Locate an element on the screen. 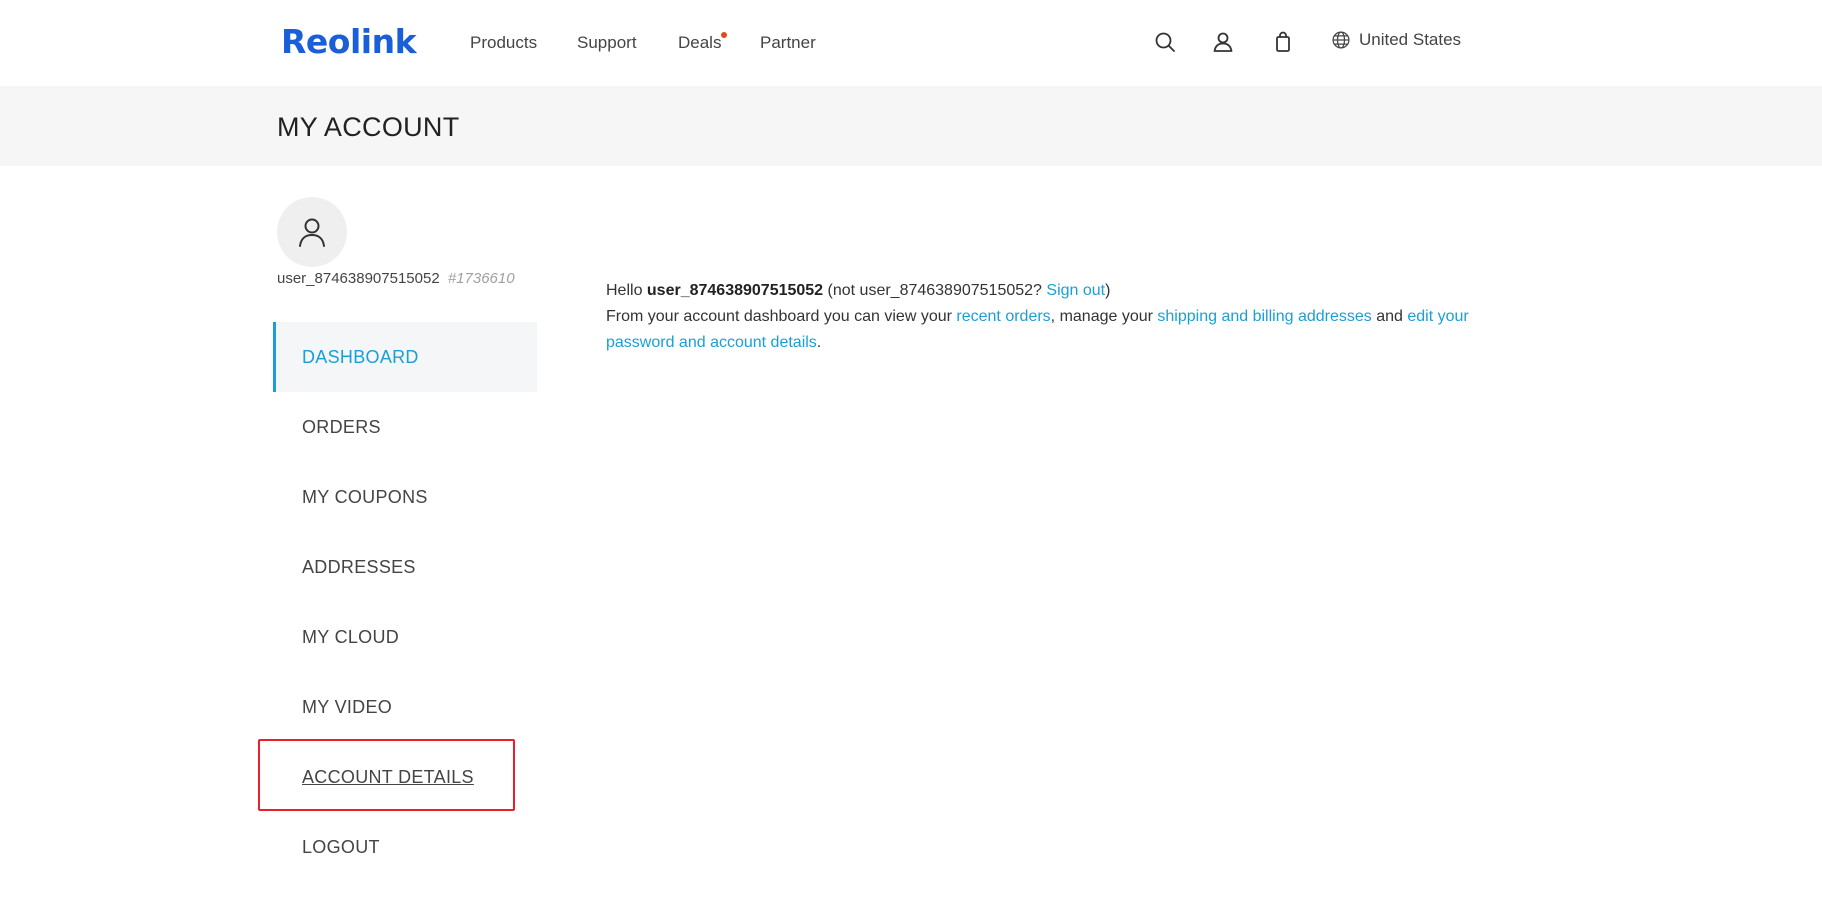  addresses-link: shipping and billing addresses is located at coordinates (1264, 316).